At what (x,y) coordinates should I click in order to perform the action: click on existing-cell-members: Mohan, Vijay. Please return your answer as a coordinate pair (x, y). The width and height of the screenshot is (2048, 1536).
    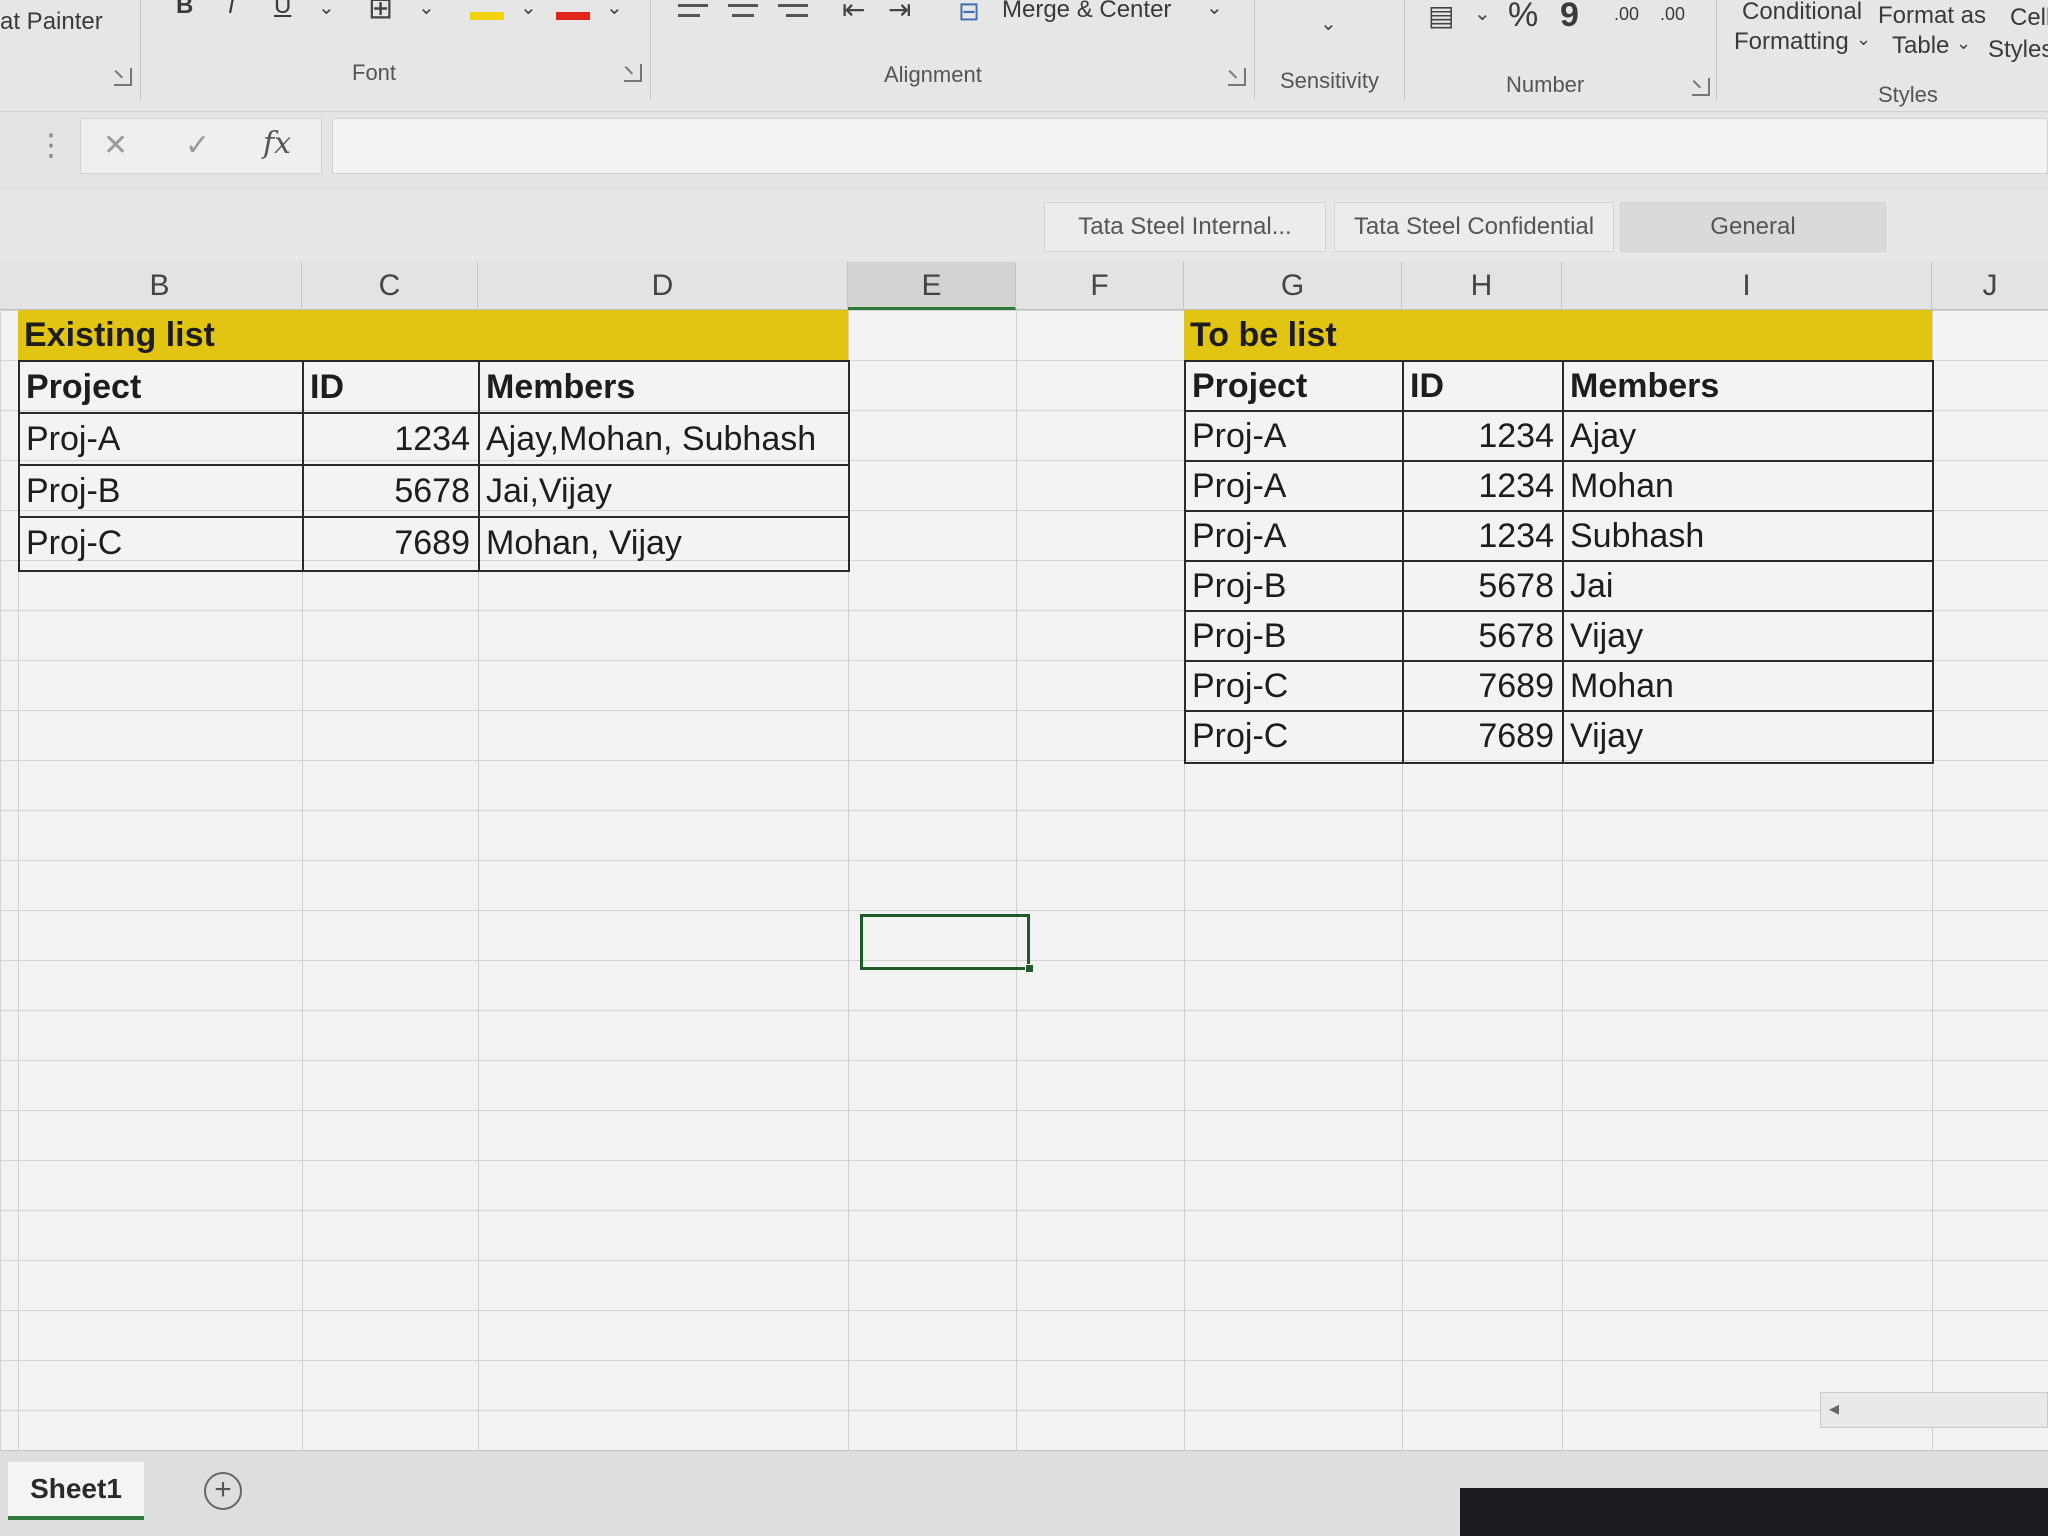
    Looking at the image, I should click on (663, 543).